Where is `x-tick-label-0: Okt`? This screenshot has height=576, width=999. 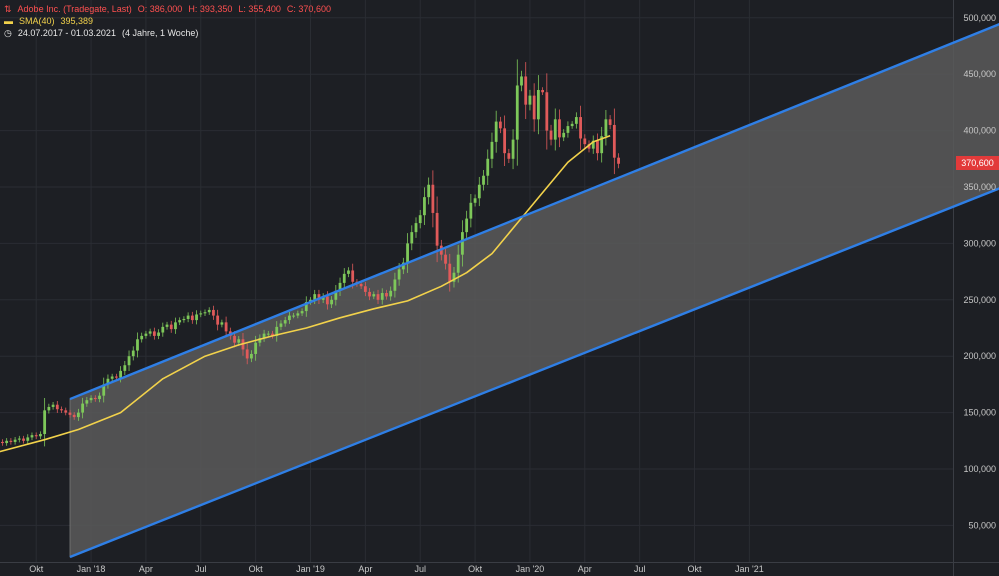
x-tick-label-0: Okt is located at coordinates (36, 569).